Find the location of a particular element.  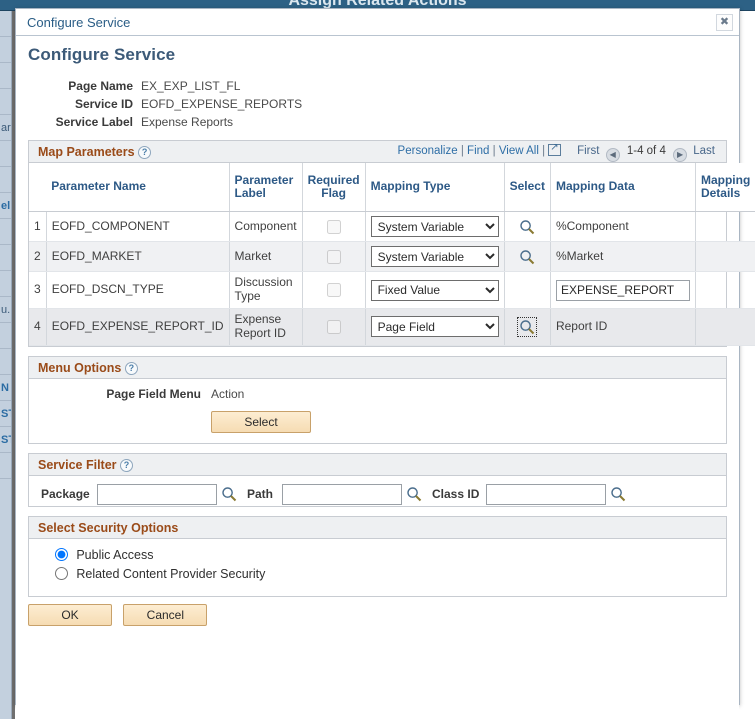

service-filter-title-wrap: Service Filter ? is located at coordinates (85, 465).